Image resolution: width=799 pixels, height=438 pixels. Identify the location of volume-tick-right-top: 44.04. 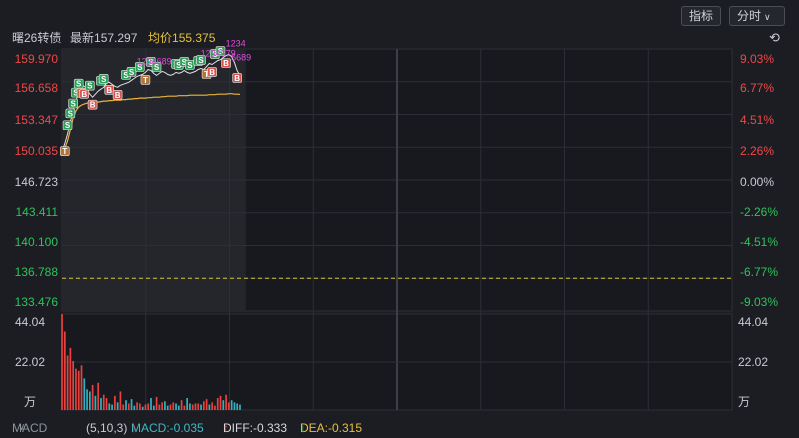
(753, 322).